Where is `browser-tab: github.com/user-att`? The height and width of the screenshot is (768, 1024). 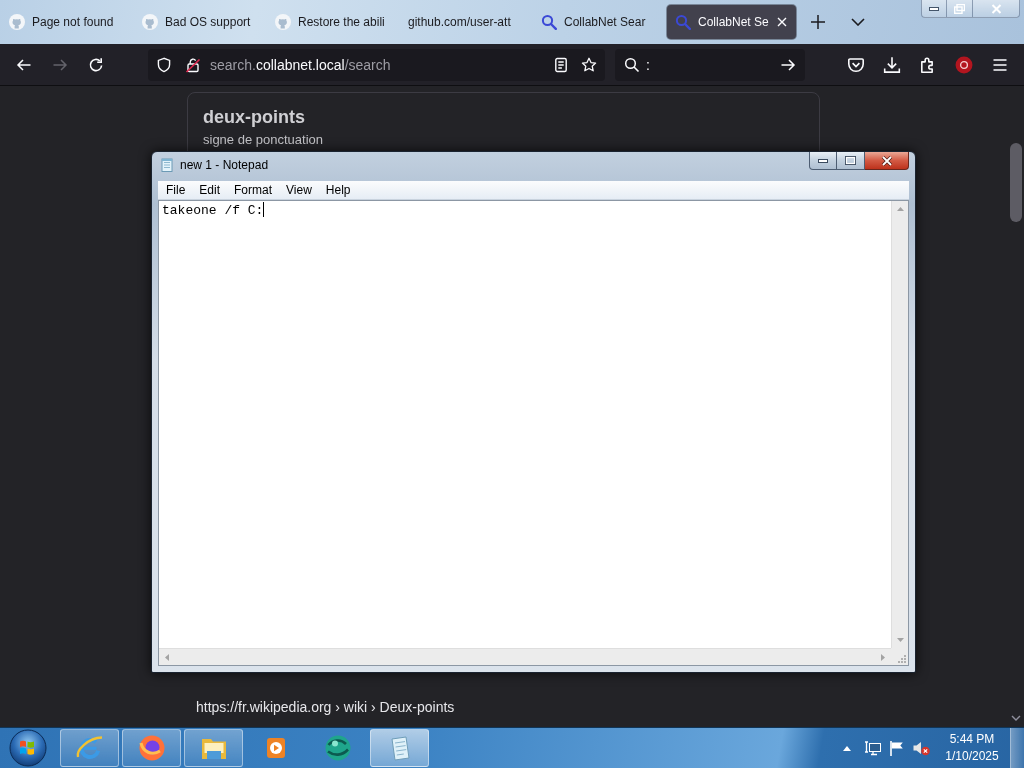
browser-tab: github.com/user-att is located at coordinates (465, 22).